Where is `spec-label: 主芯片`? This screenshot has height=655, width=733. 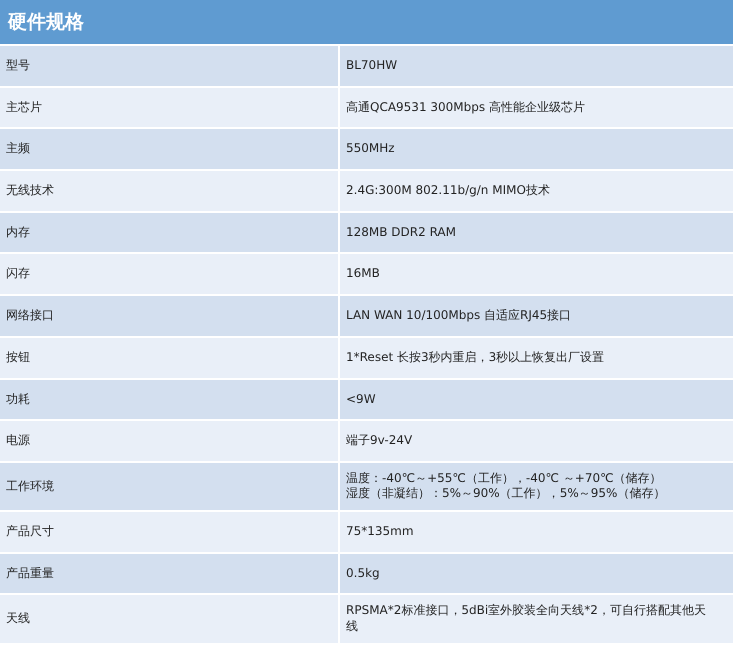
spec-label: 主芯片 is located at coordinates (169, 108).